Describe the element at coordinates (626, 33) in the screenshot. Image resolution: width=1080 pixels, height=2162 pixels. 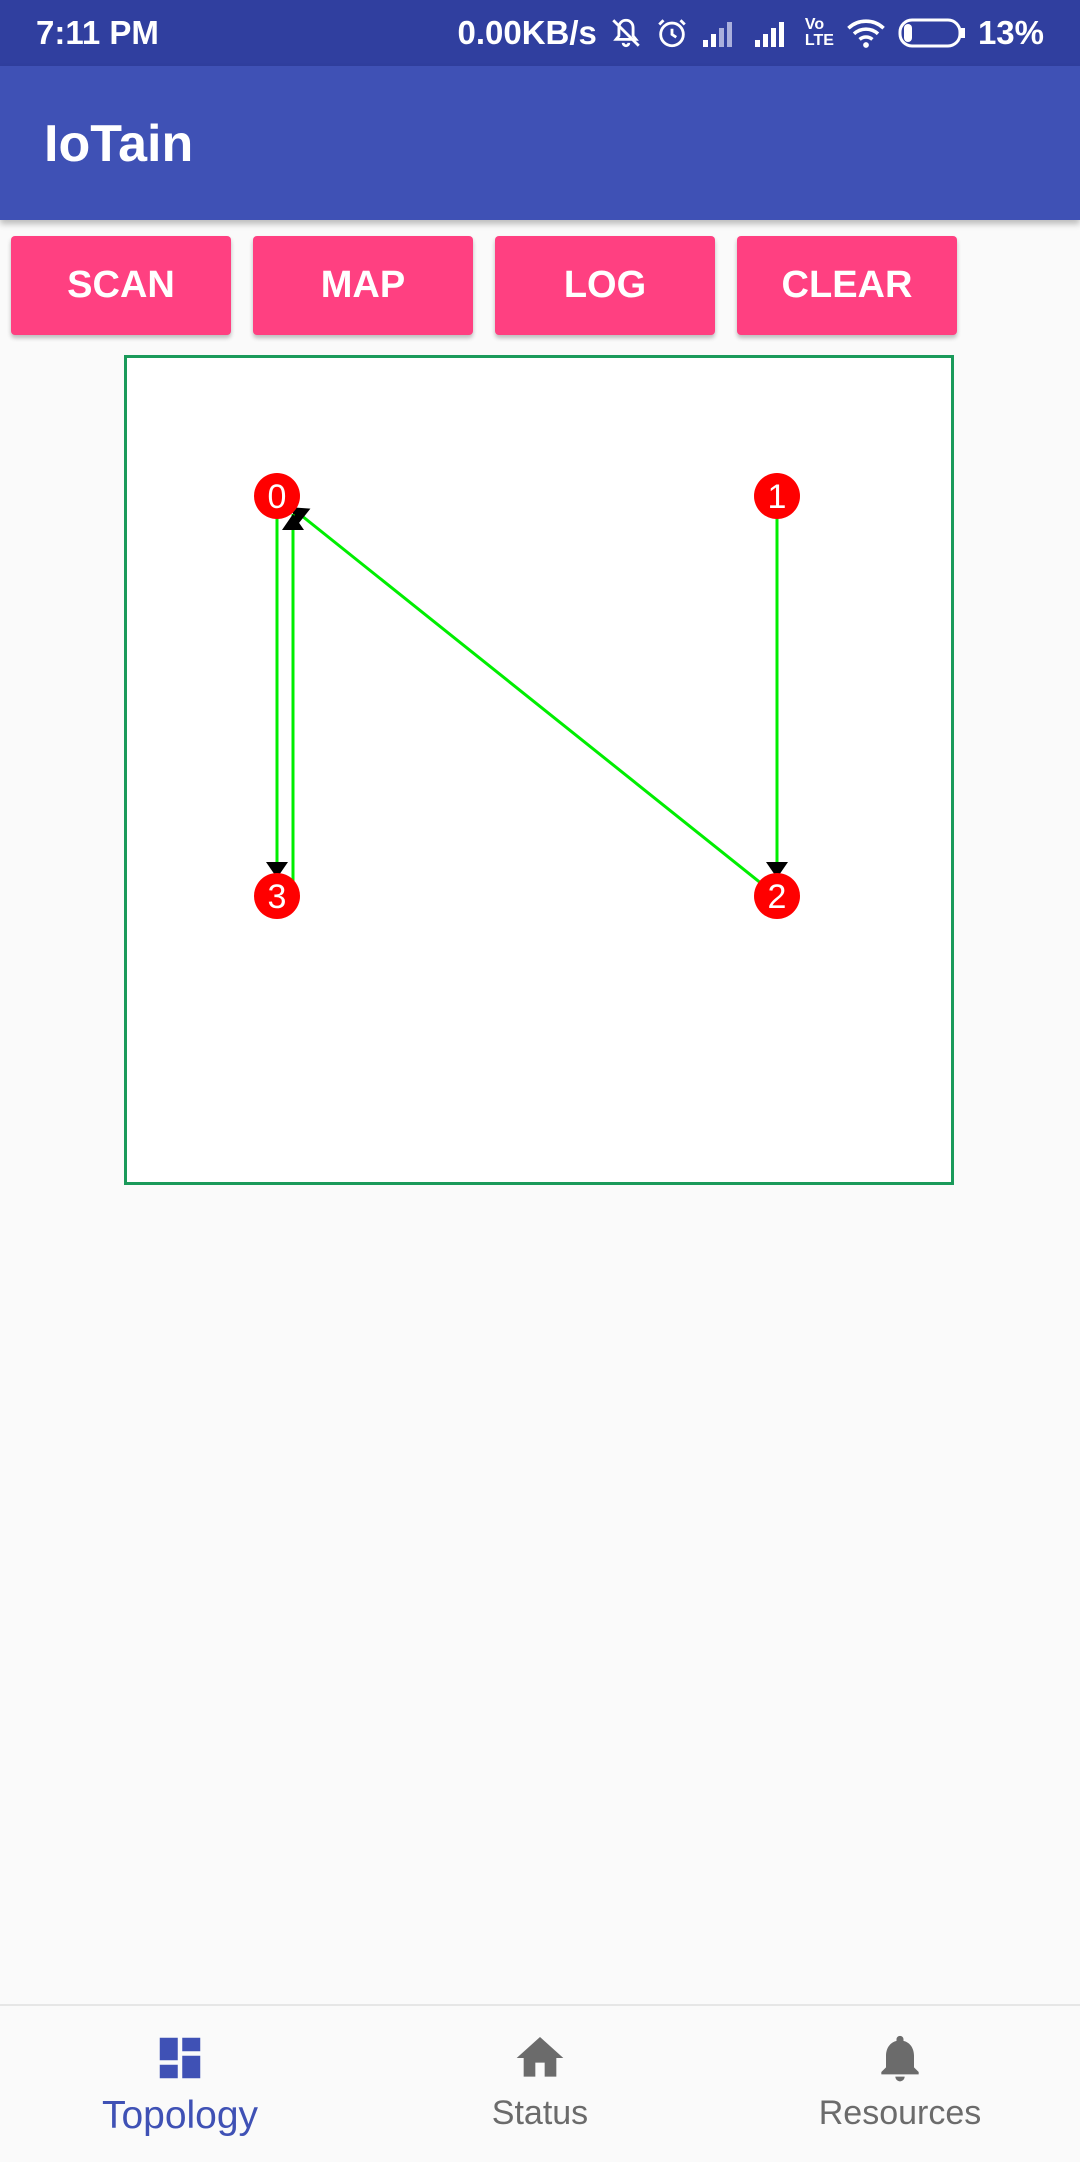
I see `mute-bell-icon` at that location.